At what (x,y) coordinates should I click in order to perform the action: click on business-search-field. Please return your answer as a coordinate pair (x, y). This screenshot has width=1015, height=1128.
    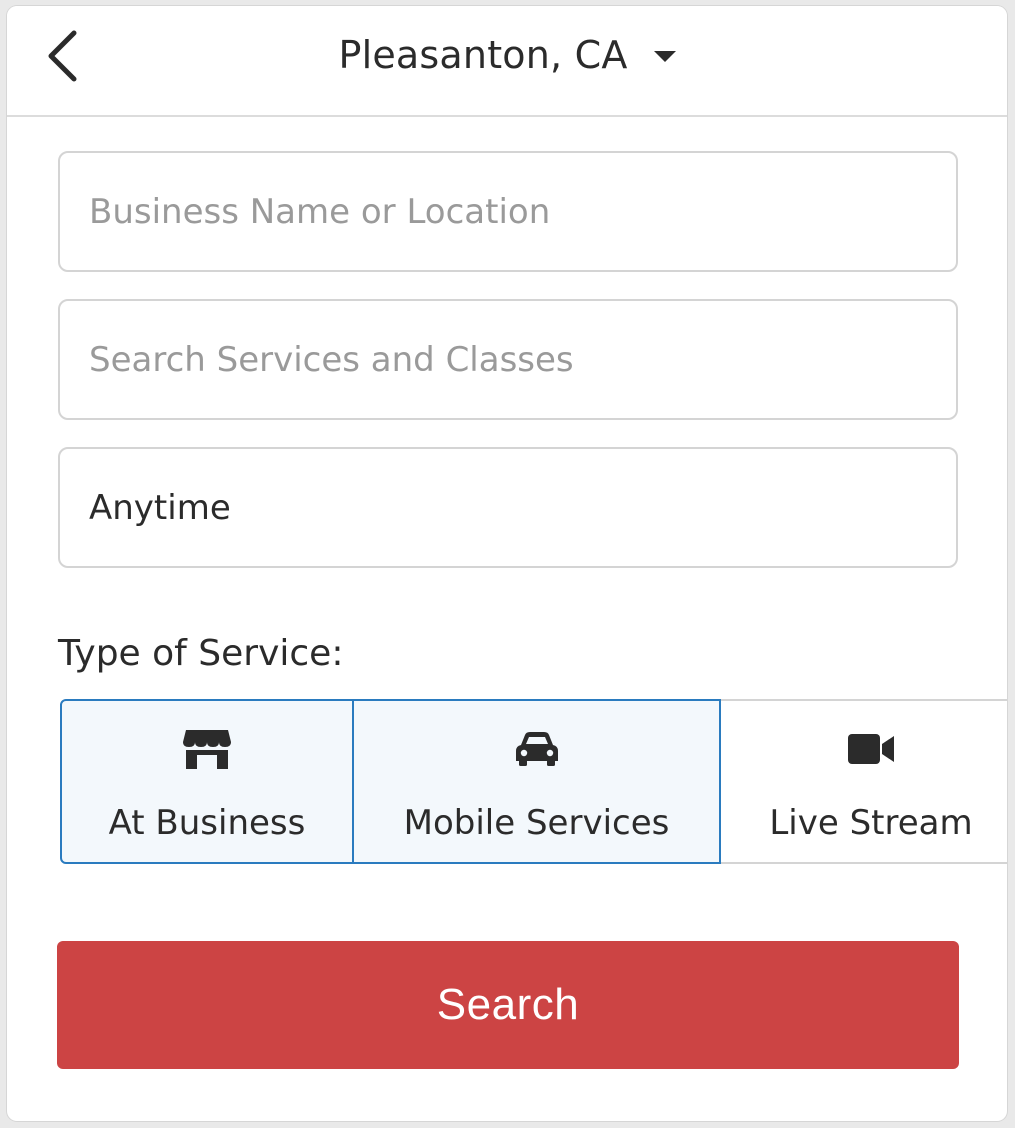
    Looking at the image, I should click on (508, 211).